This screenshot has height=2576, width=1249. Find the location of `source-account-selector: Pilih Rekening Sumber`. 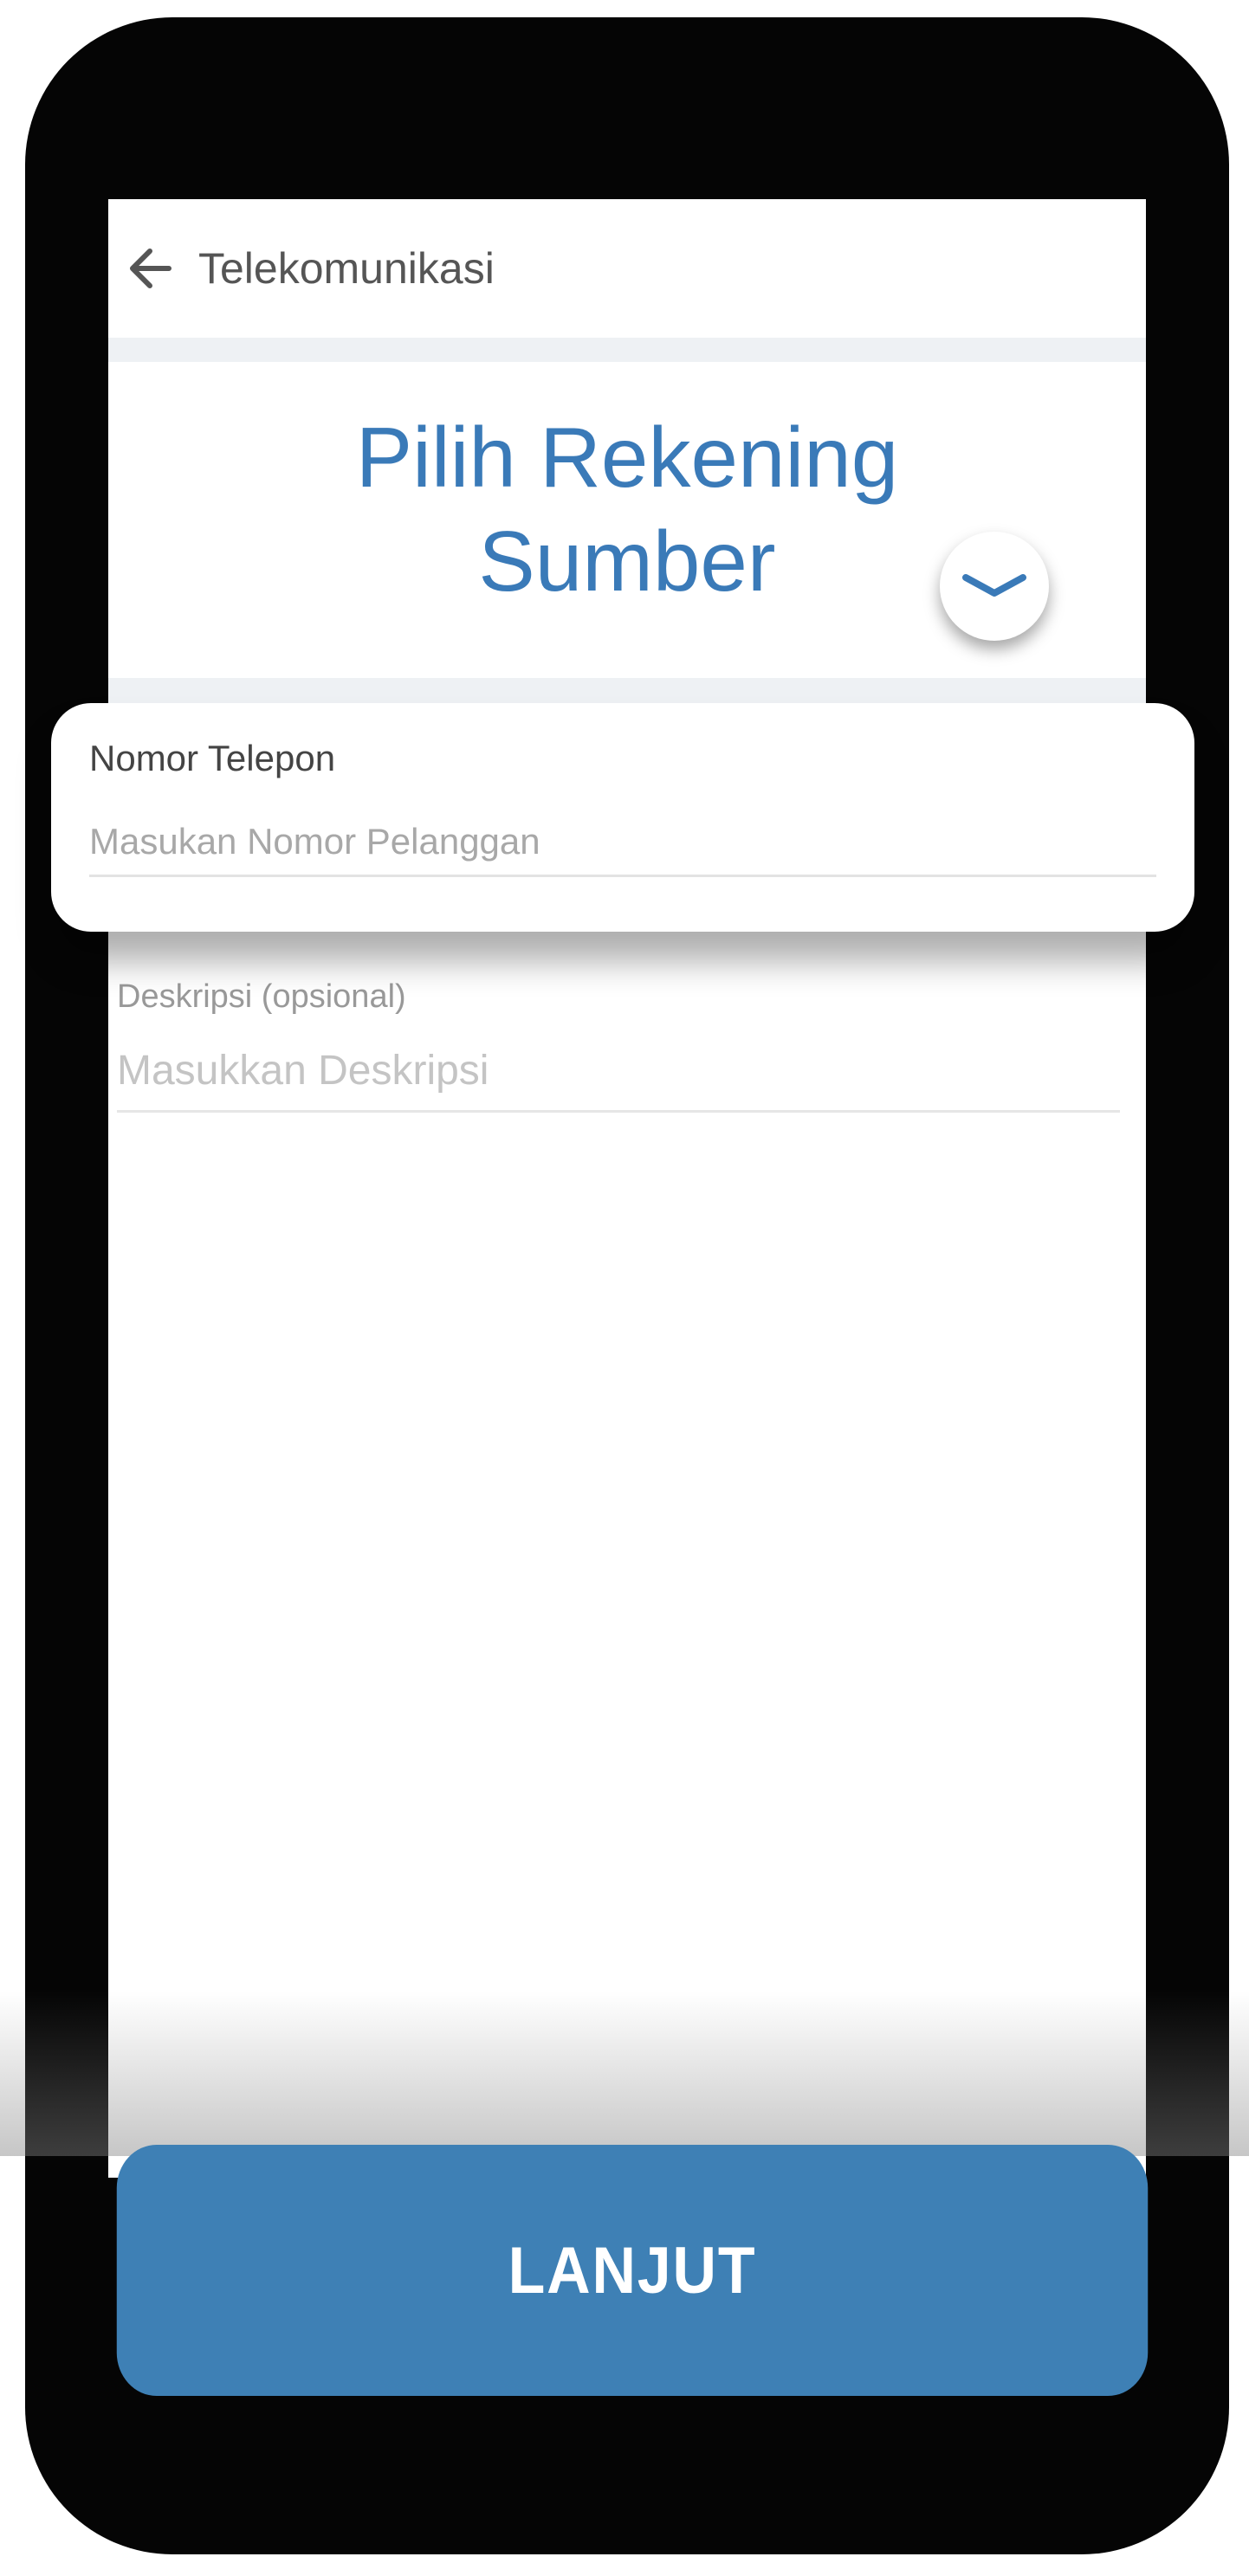

source-account-selector: Pilih Rekening Sumber is located at coordinates (627, 520).